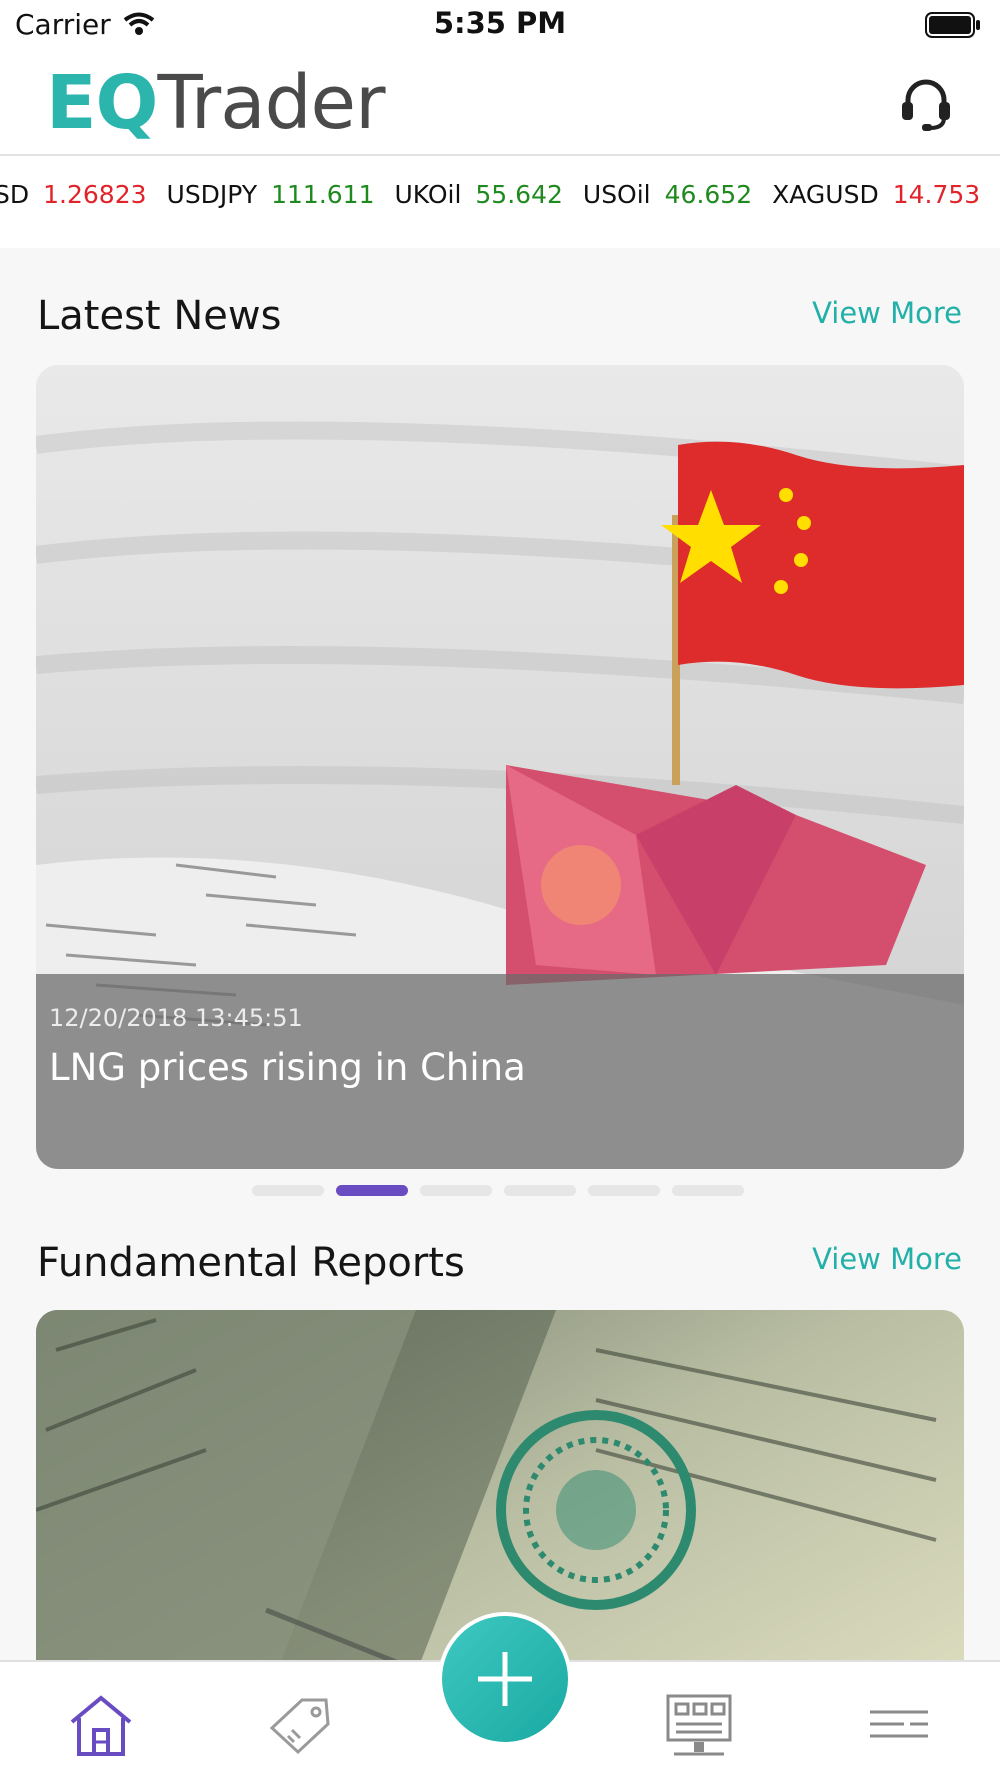 The height and width of the screenshot is (1778, 1000). Describe the element at coordinates (102, 103) in the screenshot. I see `logo-eq: EQ` at that location.